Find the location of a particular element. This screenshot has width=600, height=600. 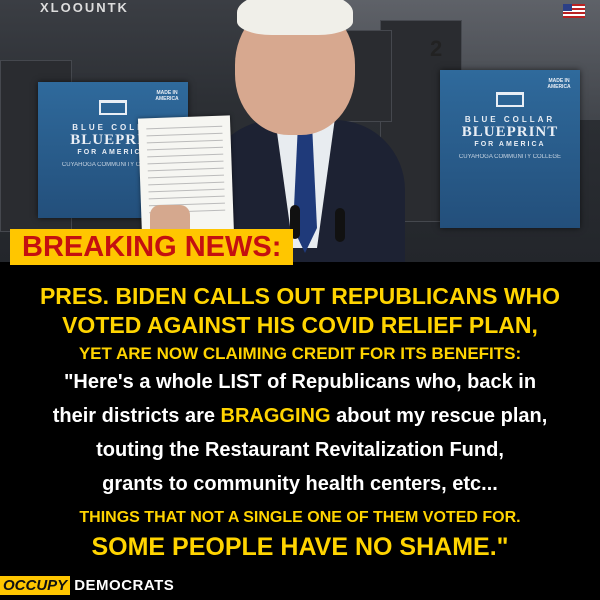

quote-line-2-after: about my rescue plan, is located at coordinates (439, 416).